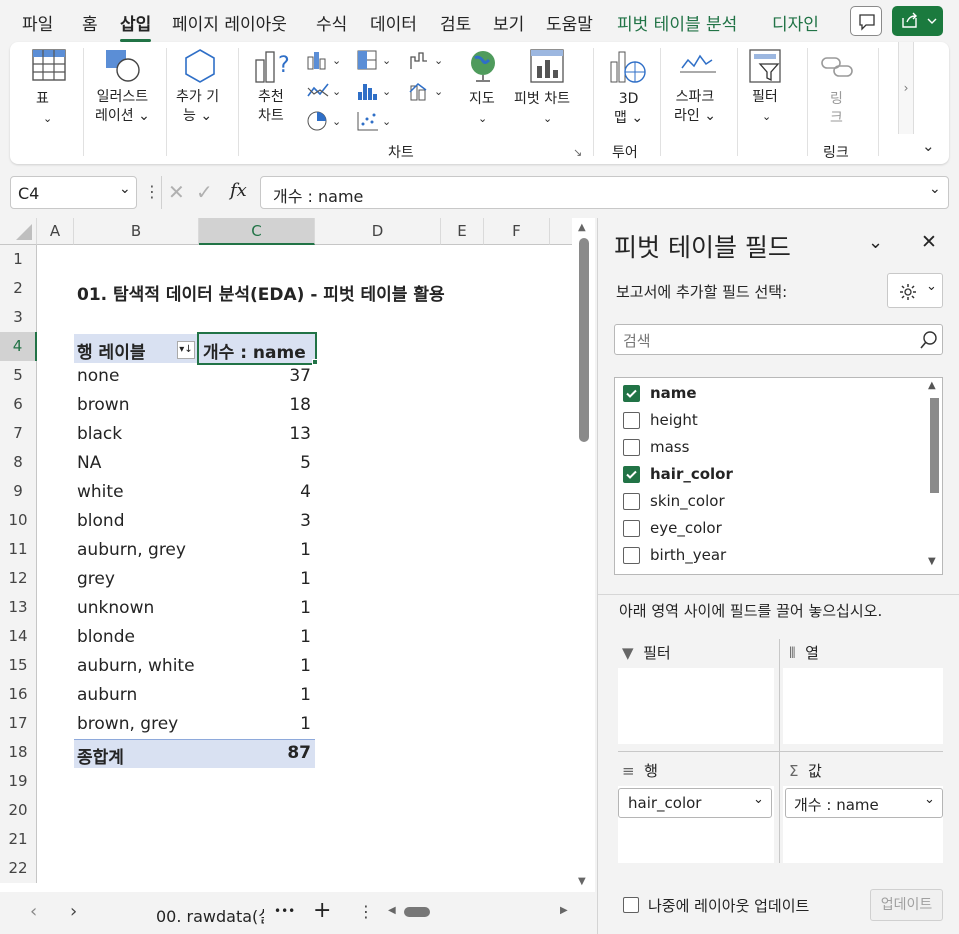 Image resolution: width=959 pixels, height=934 pixels. I want to click on dialog-launcher-icon: ↘, so click(577, 152).